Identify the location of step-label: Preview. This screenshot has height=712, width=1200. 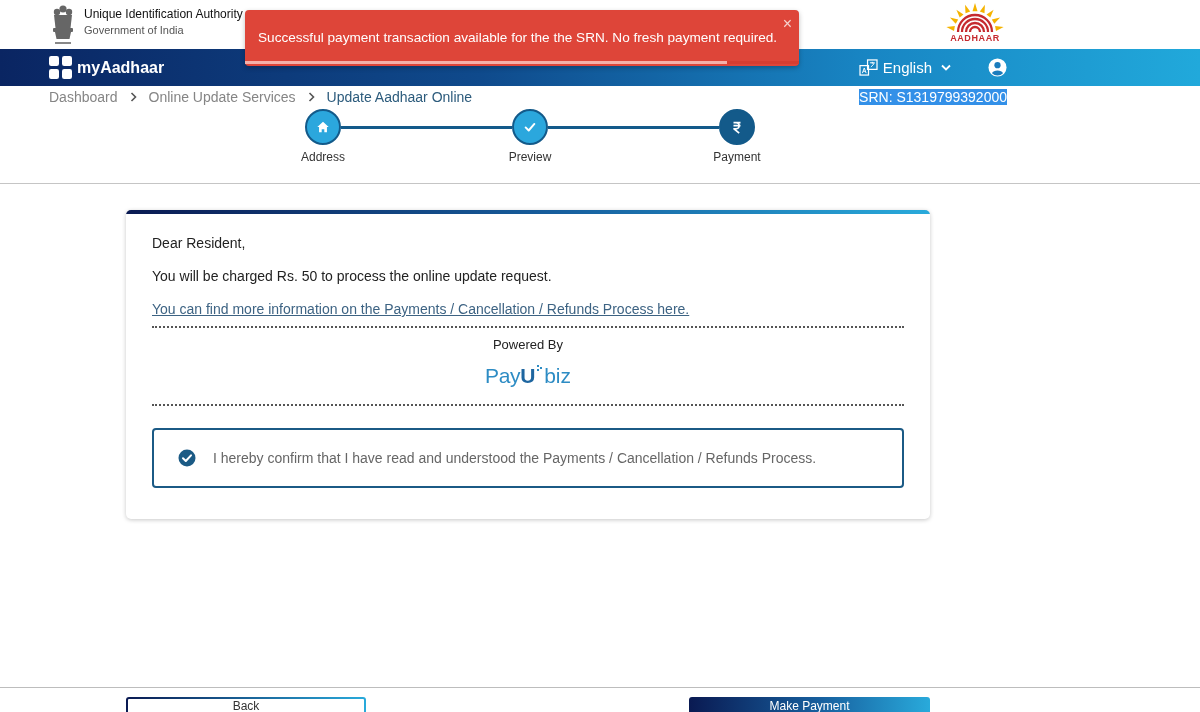
(530, 157).